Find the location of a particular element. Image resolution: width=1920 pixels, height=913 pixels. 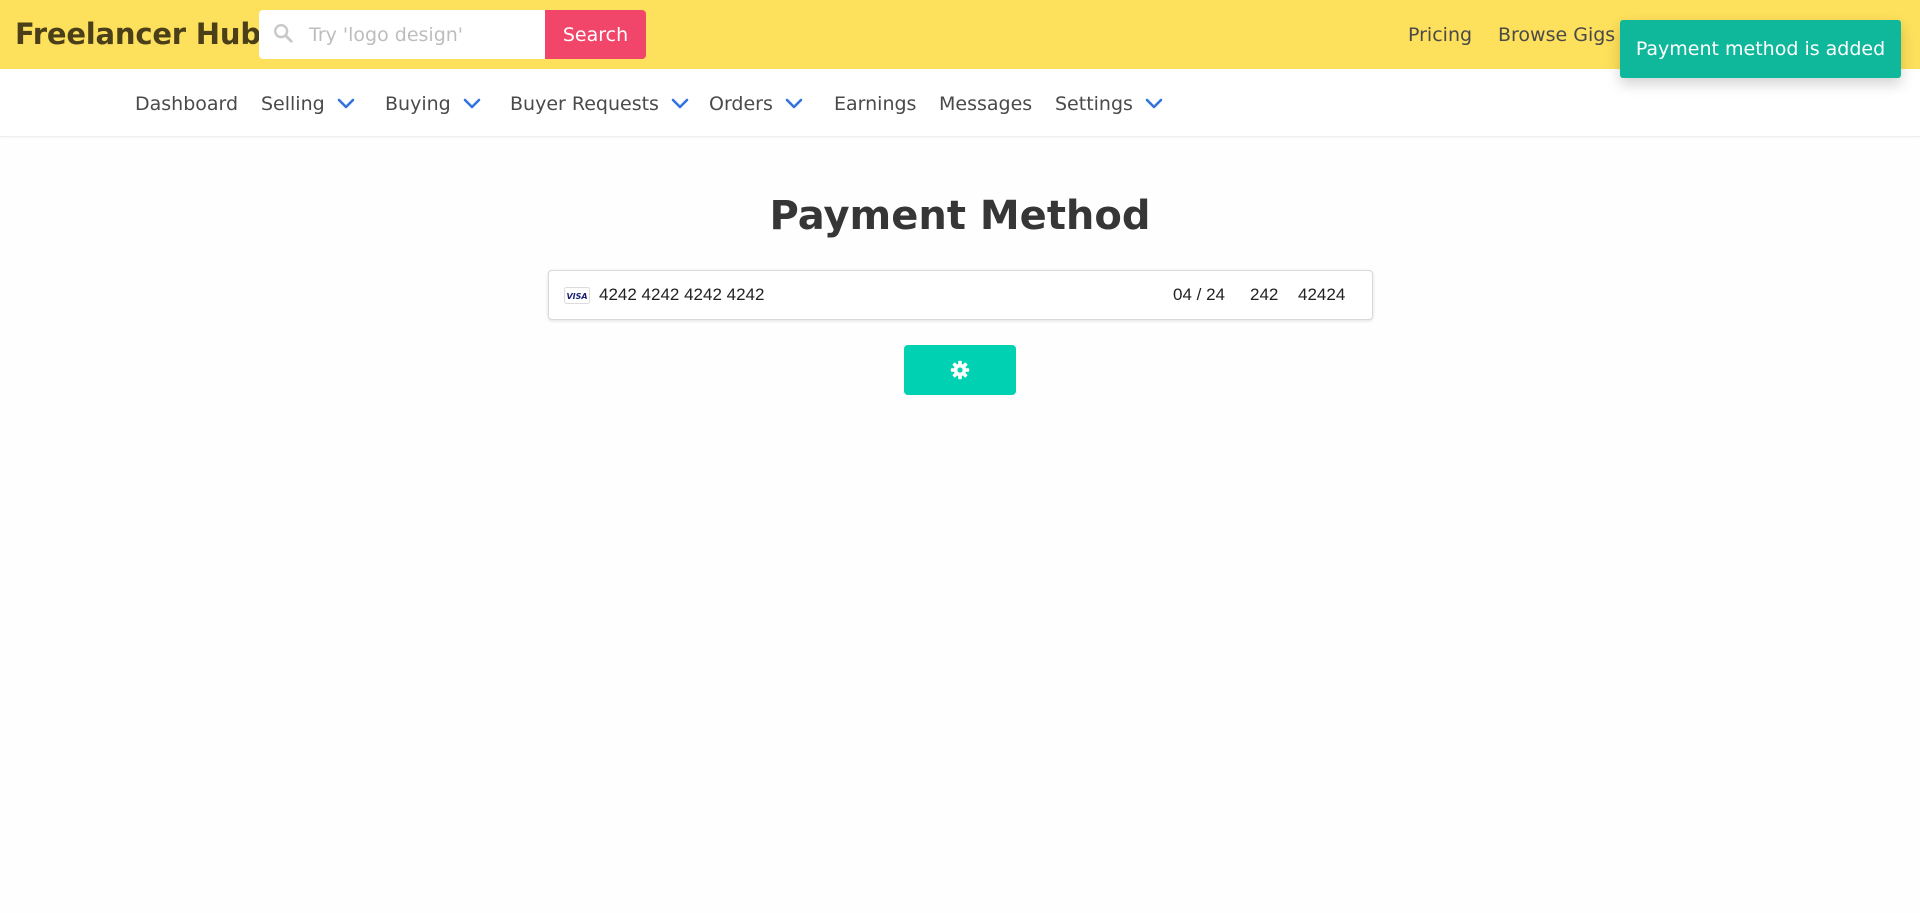

search-button: Search is located at coordinates (595, 34).